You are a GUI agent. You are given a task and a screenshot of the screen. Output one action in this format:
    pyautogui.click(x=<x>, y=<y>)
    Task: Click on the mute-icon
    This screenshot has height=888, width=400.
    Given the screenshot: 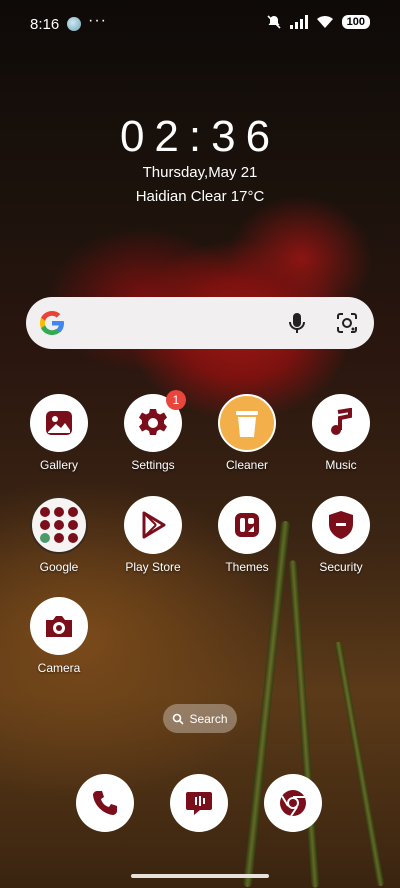 What is the action you would take?
    pyautogui.click(x=274, y=22)
    